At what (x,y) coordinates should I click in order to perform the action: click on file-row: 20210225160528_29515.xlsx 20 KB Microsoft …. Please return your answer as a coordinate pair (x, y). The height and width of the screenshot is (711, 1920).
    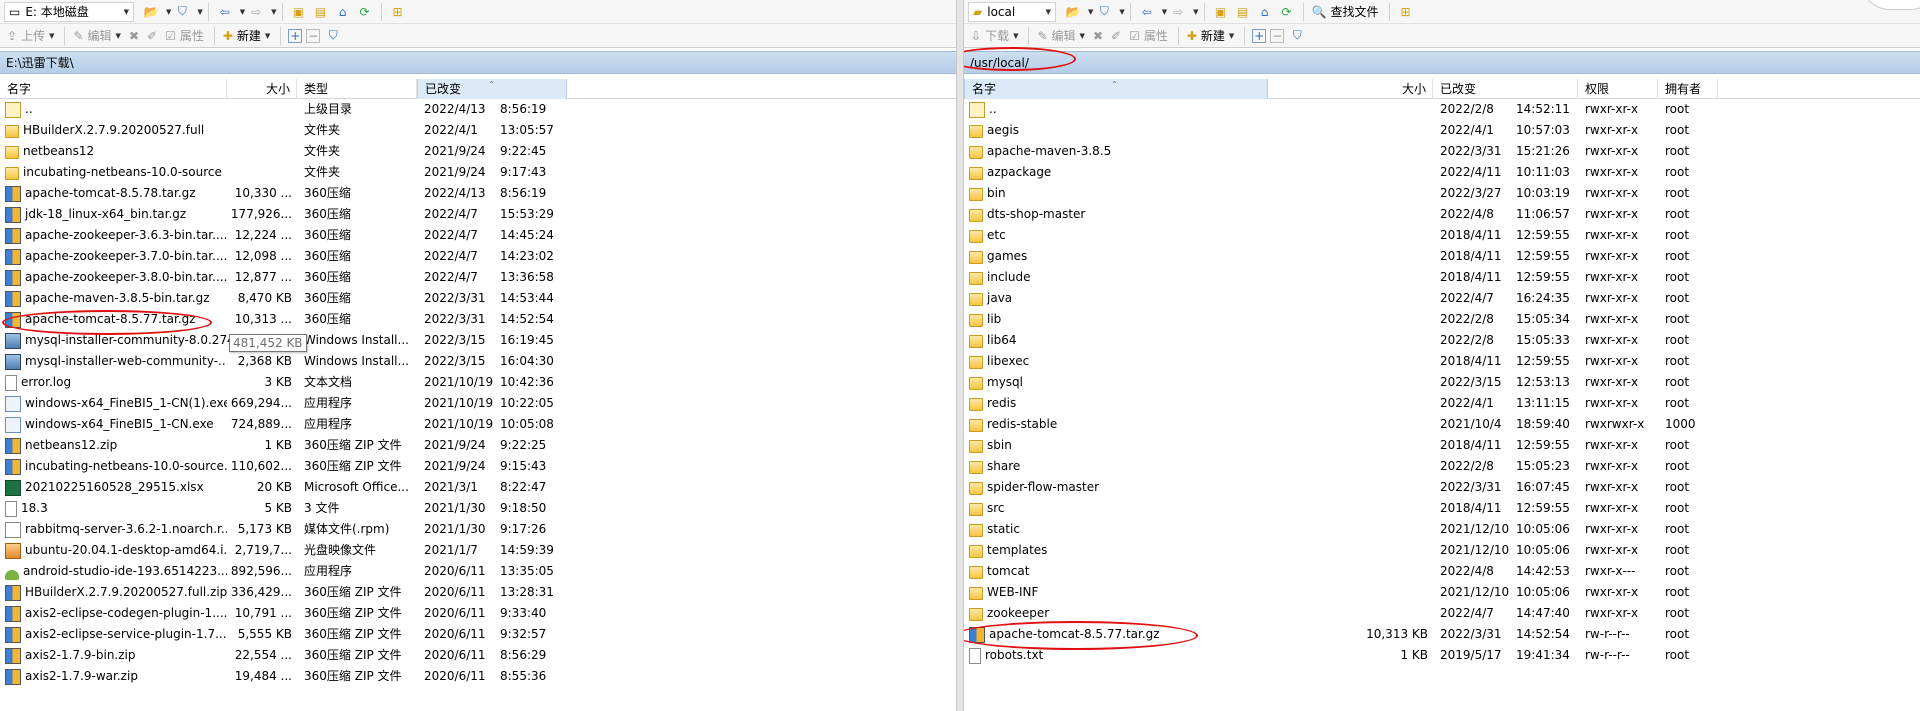
    Looking at the image, I should click on (478, 487).